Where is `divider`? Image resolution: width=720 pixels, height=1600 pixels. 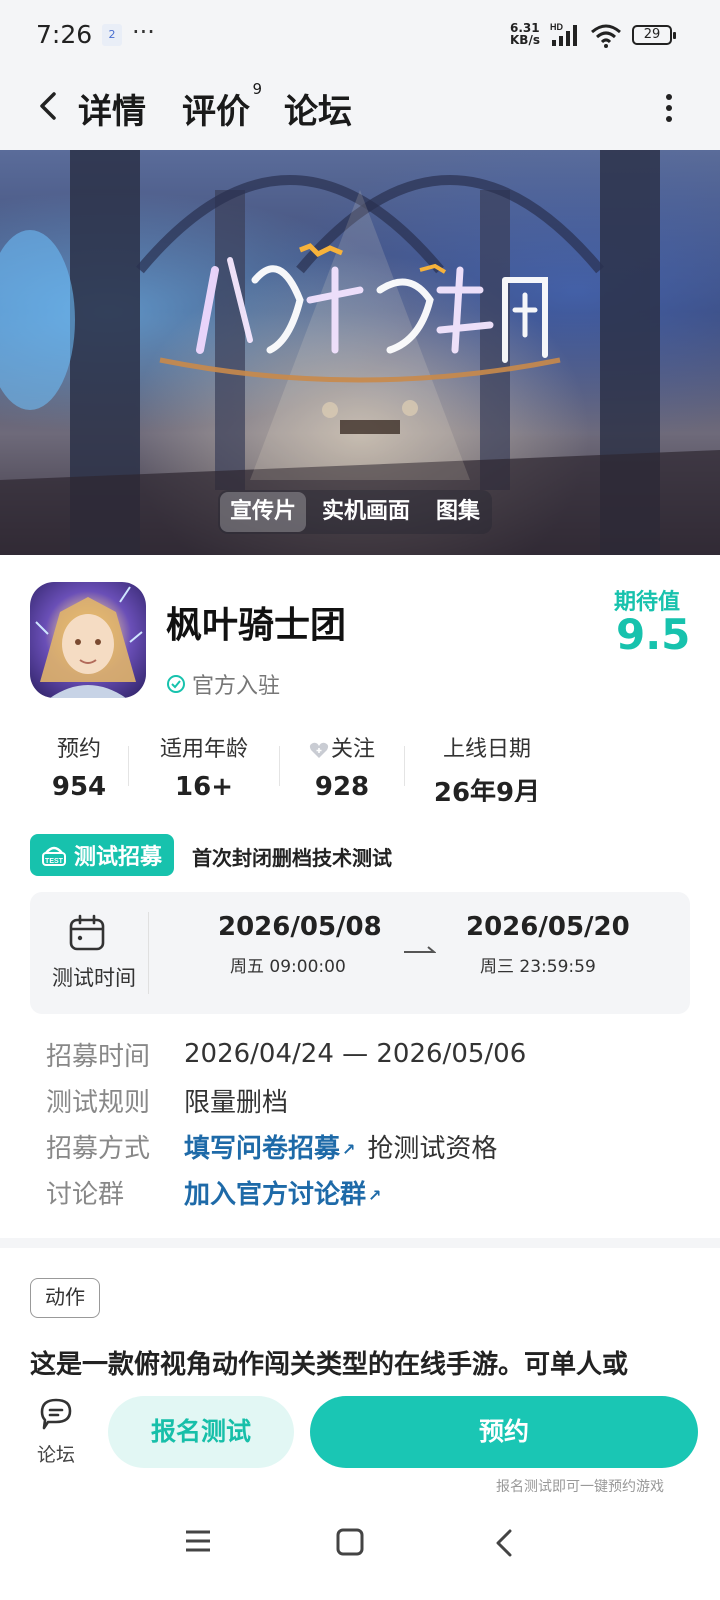 divider is located at coordinates (148, 953).